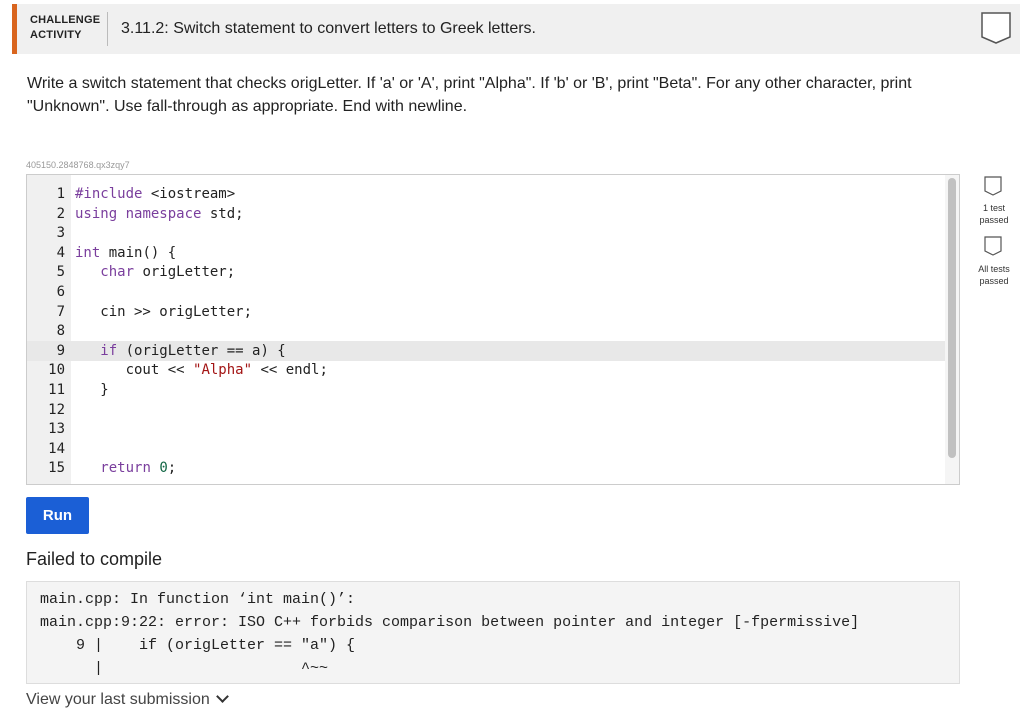  Describe the element at coordinates (486, 410) in the screenshot. I see `code-line: 12` at that location.